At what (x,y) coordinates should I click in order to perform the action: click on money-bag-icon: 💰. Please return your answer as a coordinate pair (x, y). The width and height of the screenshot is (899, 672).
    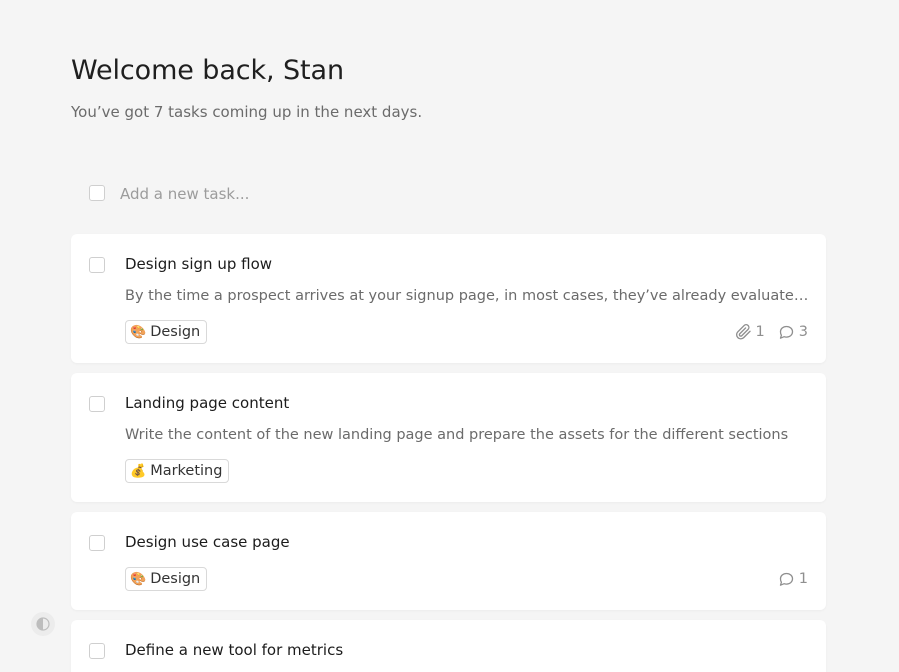
    Looking at the image, I should click on (138, 471).